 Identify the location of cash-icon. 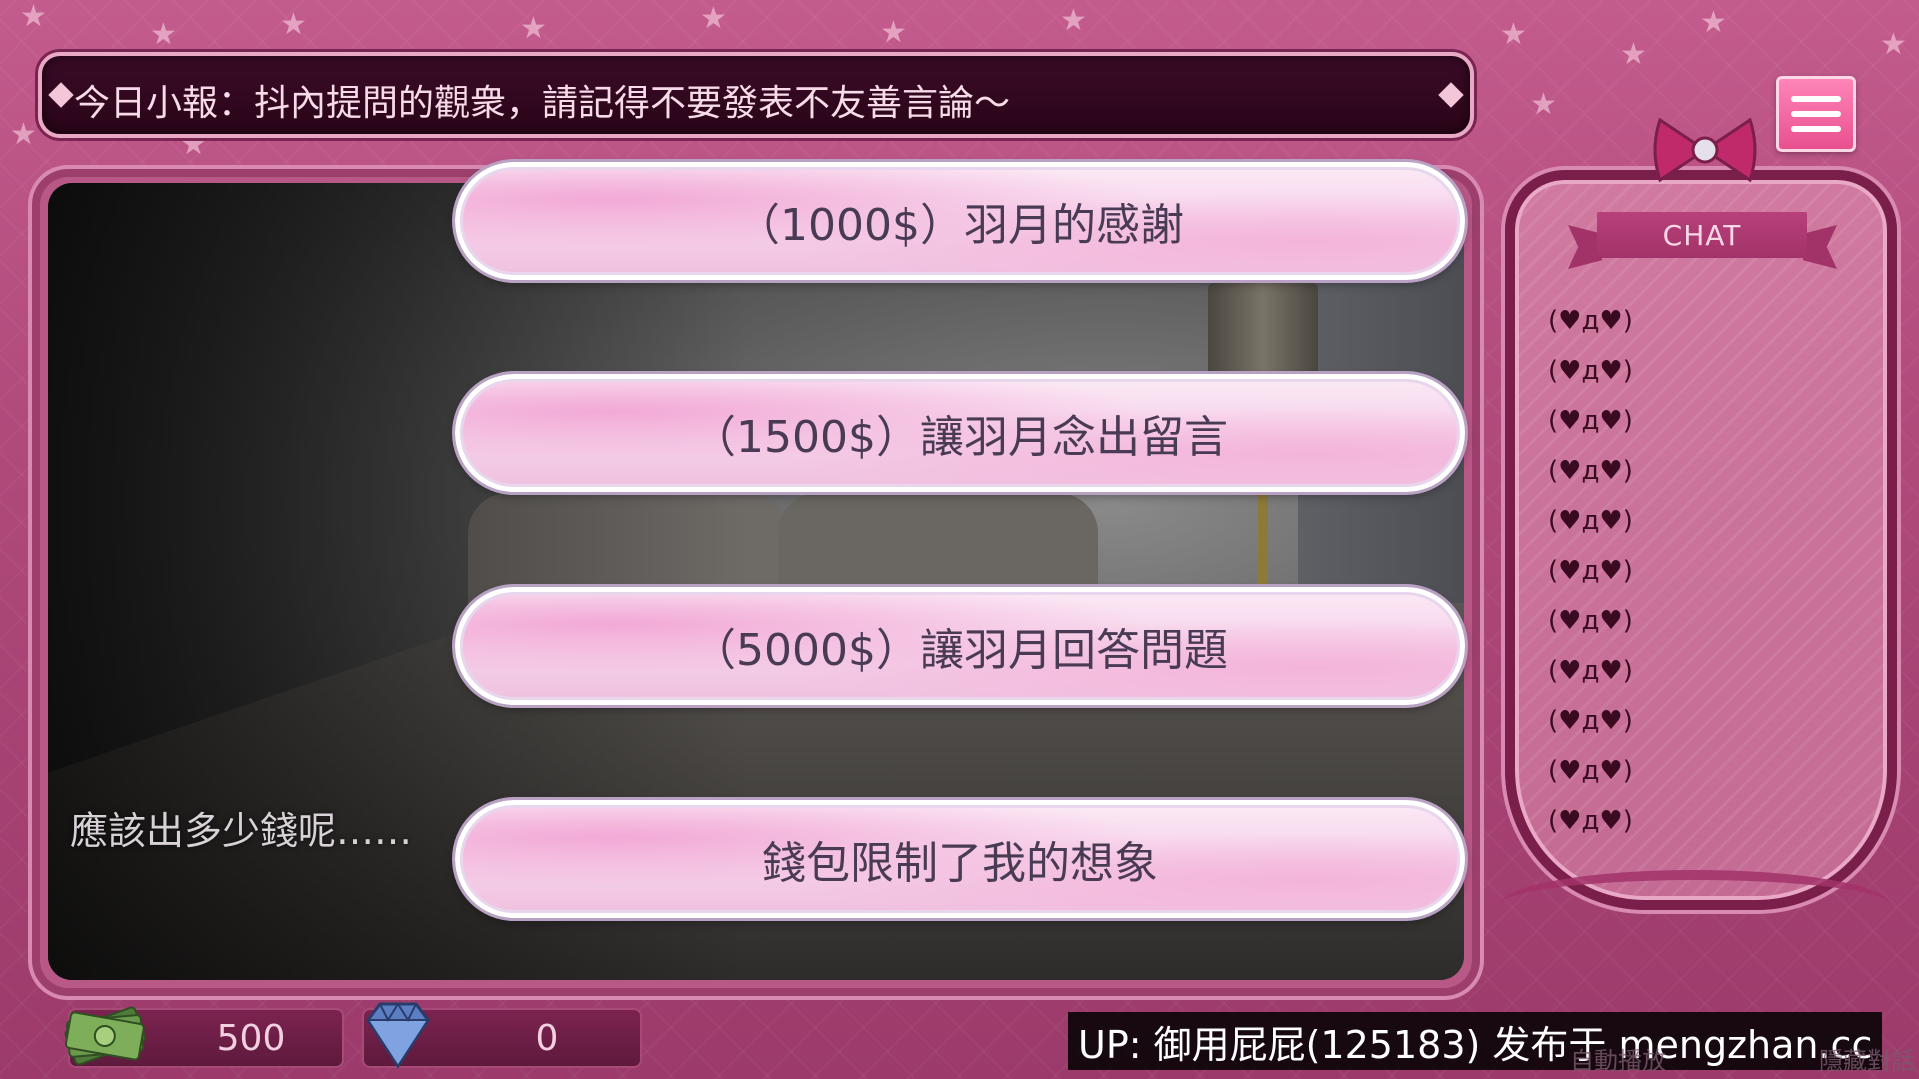
(105, 1036).